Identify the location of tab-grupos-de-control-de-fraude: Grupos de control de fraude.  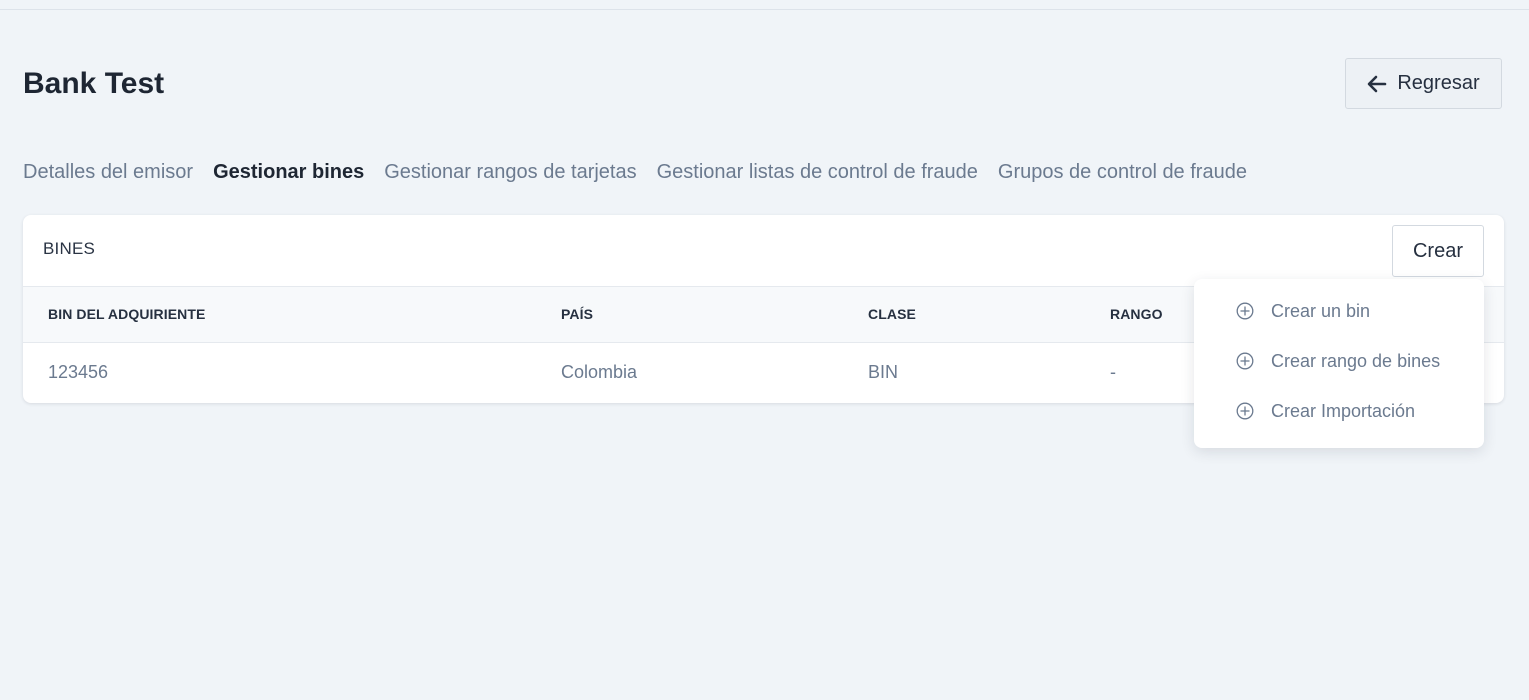
(1122, 172).